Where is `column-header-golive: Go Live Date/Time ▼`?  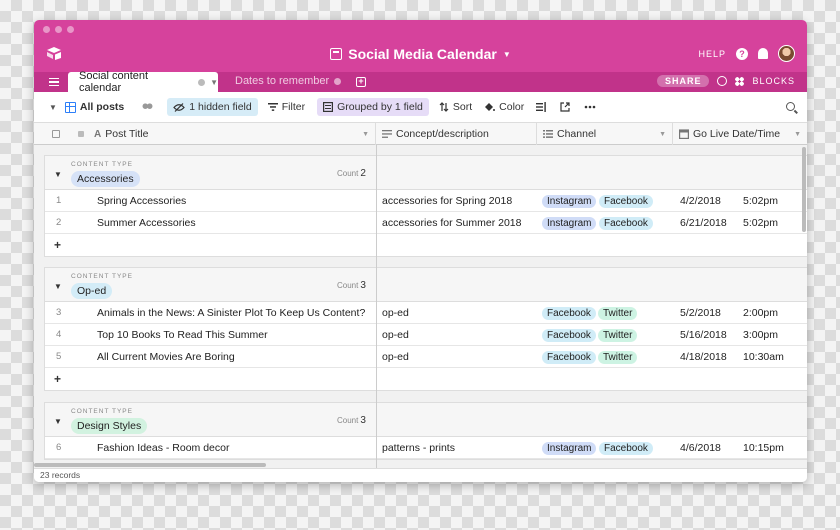
column-header-golive: Go Live Date/Time ▼ is located at coordinates (740, 134).